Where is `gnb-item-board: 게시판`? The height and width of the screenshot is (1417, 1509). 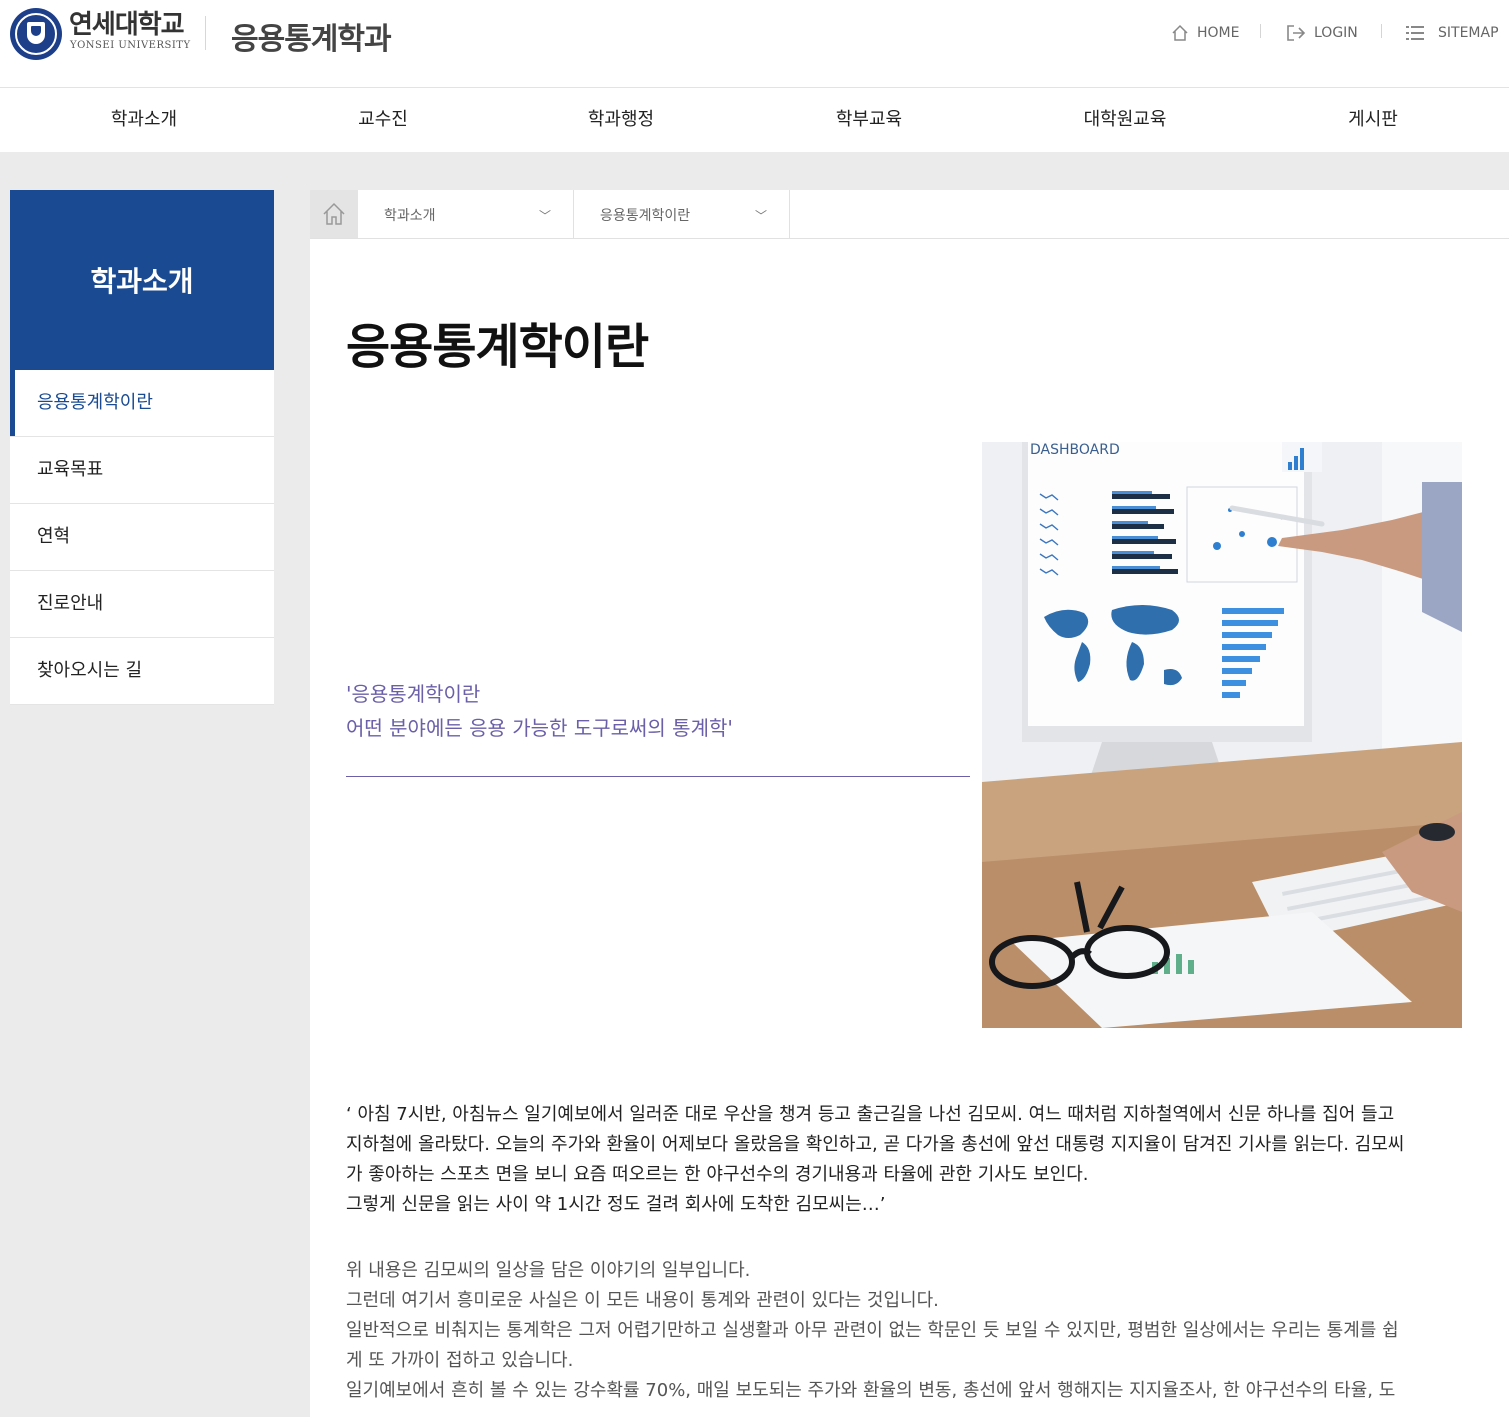 gnb-item-board: 게시판 is located at coordinates (1373, 120).